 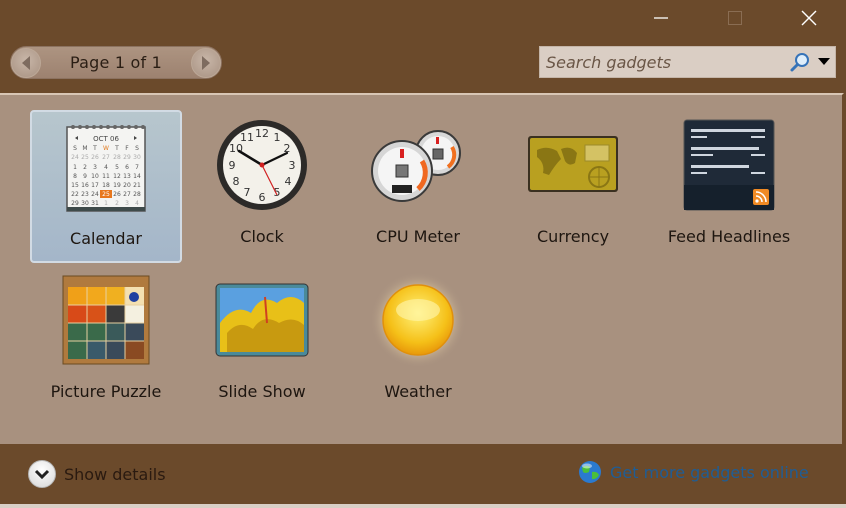 I want to click on gadget-tile-weather: Weather, so click(x=418, y=341).